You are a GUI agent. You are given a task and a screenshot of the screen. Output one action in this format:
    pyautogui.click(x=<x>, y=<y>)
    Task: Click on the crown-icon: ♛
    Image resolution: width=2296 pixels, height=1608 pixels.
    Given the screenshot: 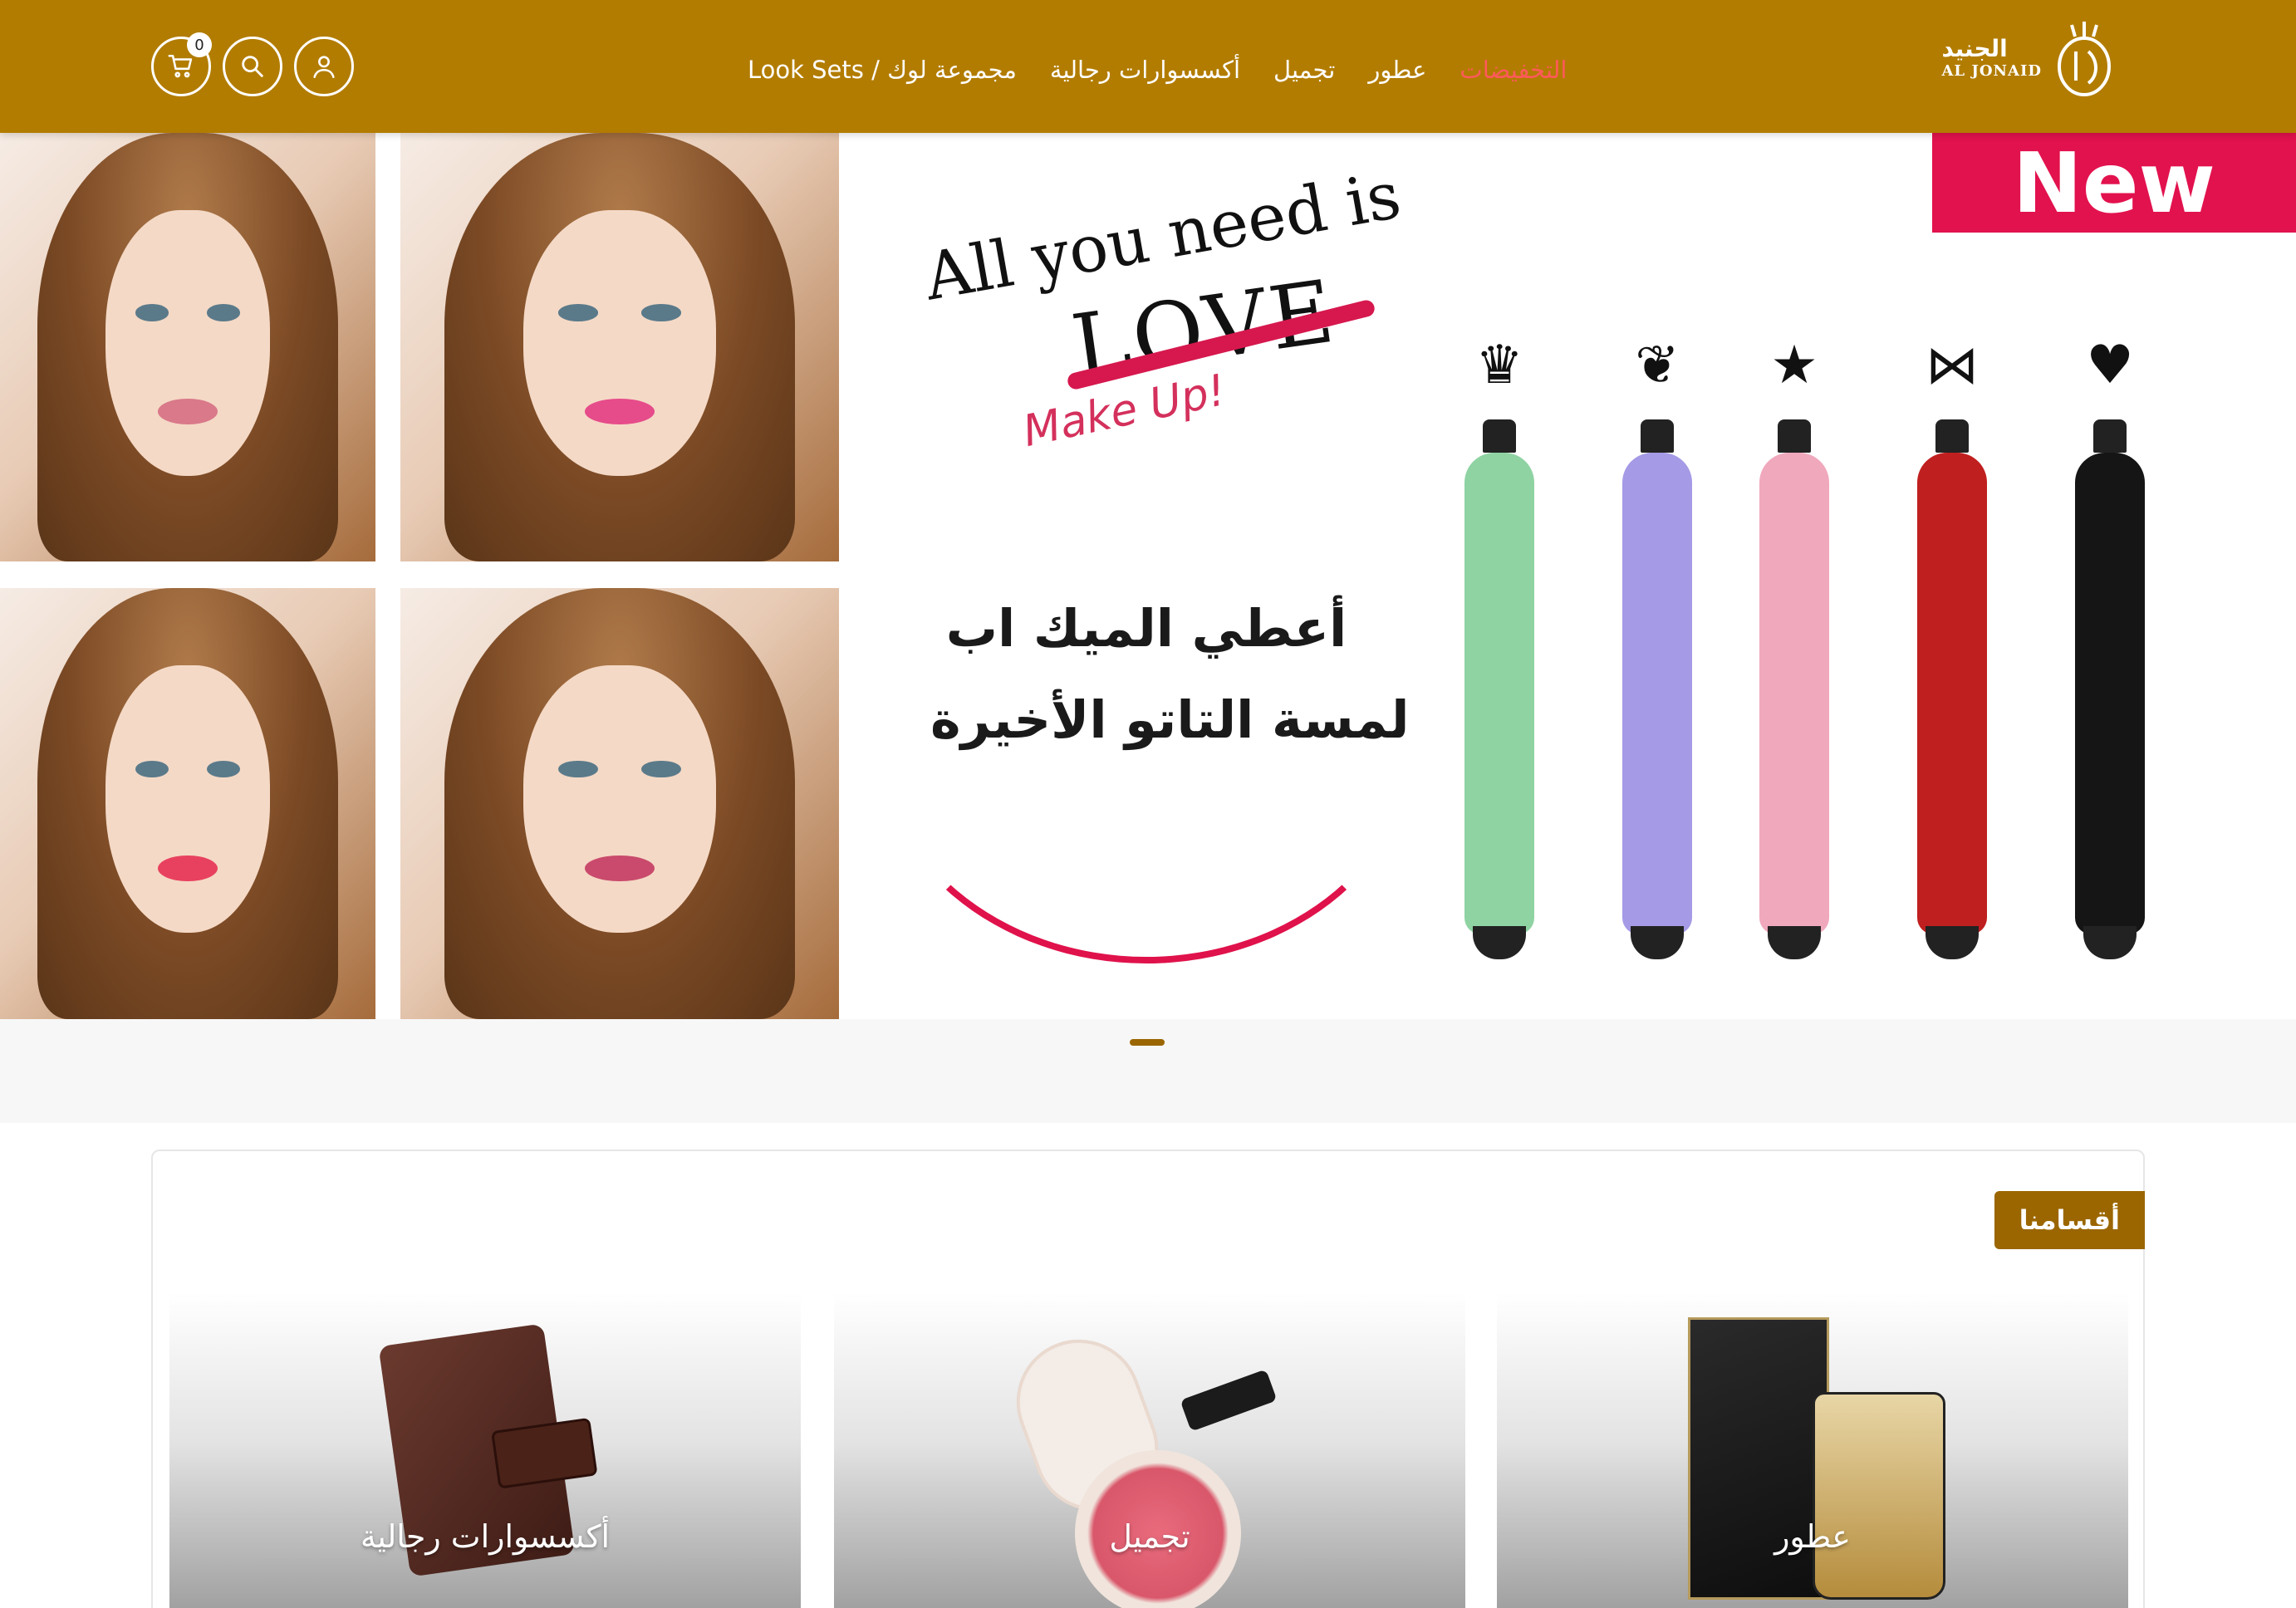 What is the action you would take?
    pyautogui.click(x=1499, y=365)
    